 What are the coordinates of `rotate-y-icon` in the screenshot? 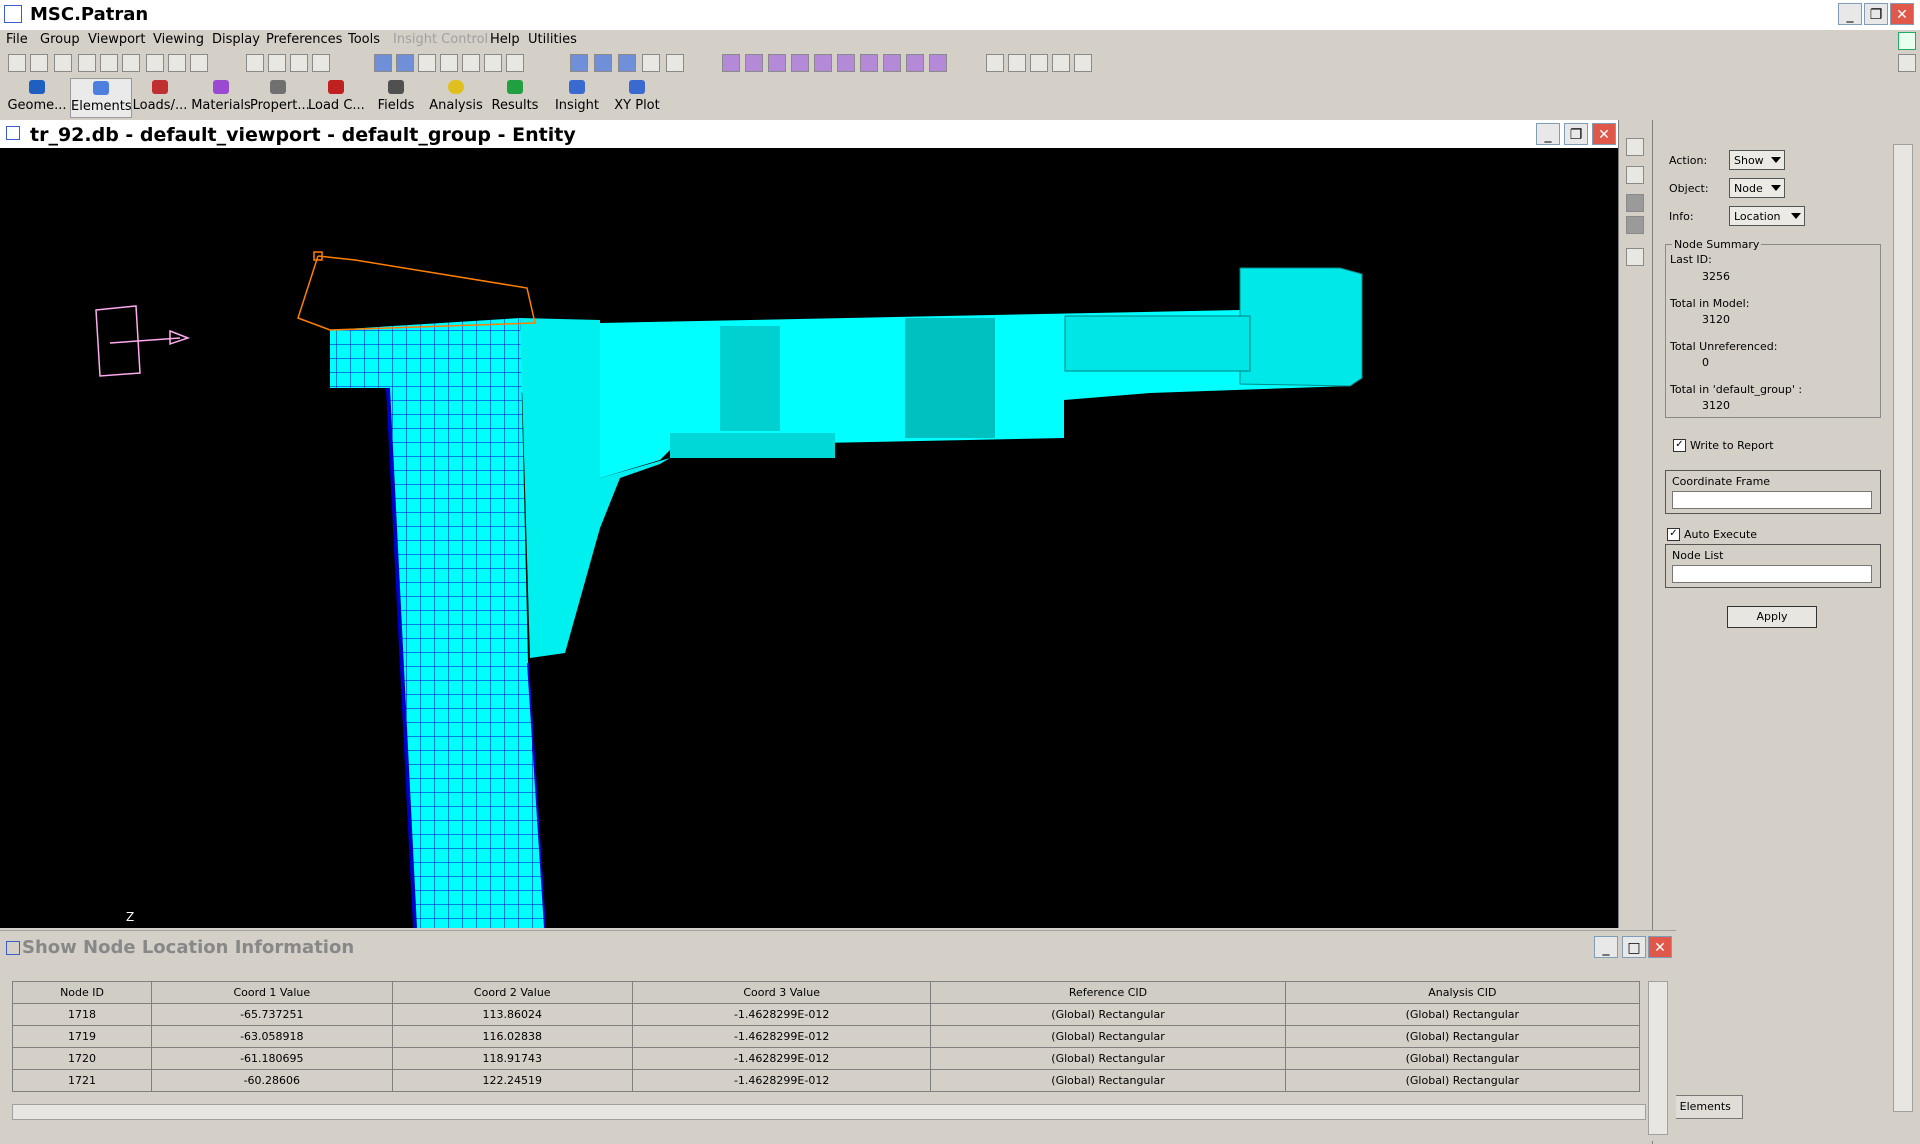 It's located at (277, 63).